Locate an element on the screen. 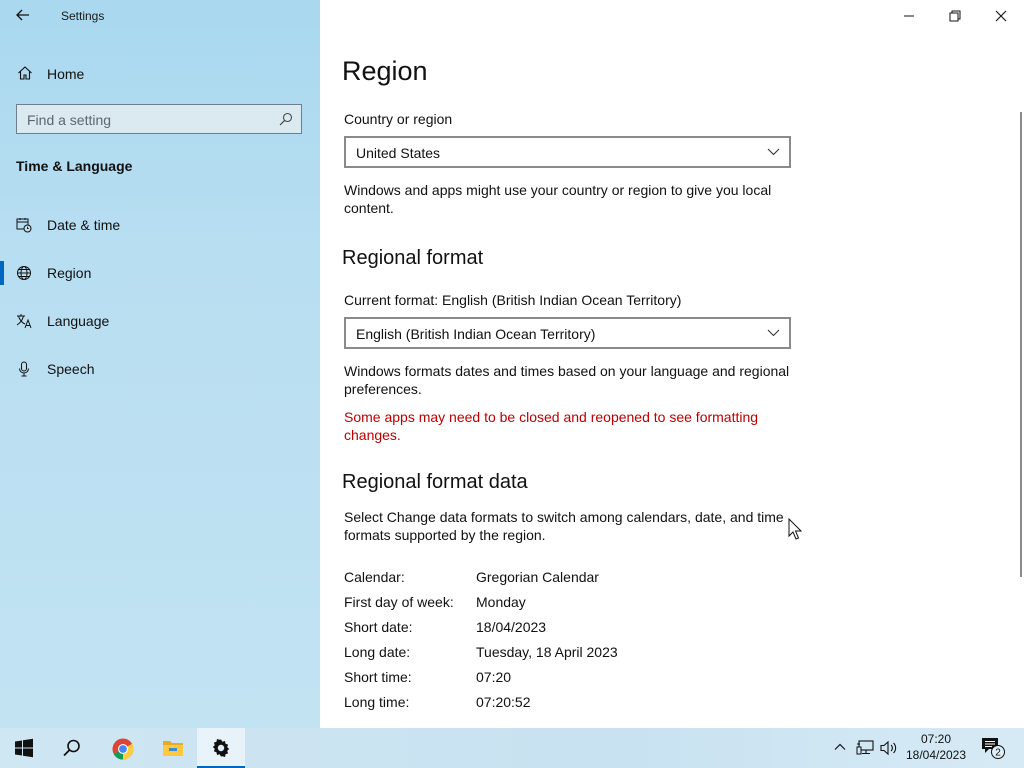 This screenshot has height=768, width=1024. chrome-button is located at coordinates (122, 748).